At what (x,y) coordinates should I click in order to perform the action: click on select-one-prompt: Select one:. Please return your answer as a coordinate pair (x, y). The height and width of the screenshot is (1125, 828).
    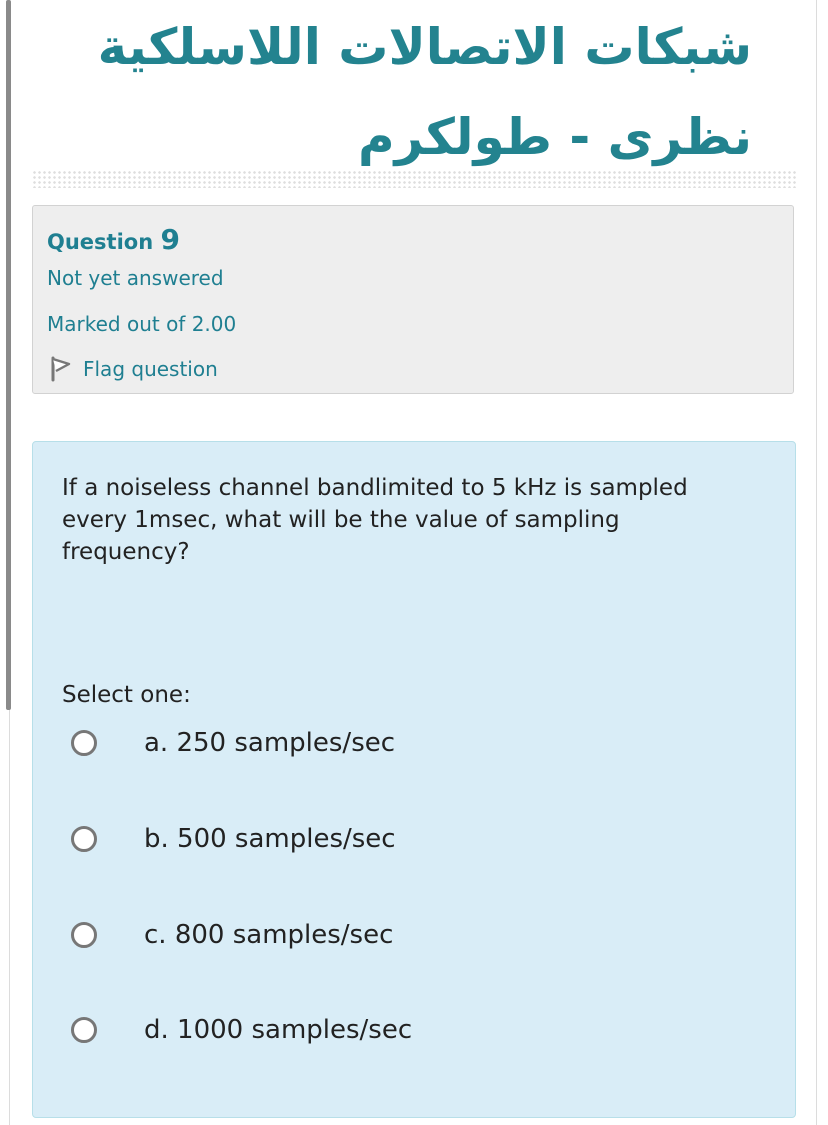
    Looking at the image, I should click on (126, 695).